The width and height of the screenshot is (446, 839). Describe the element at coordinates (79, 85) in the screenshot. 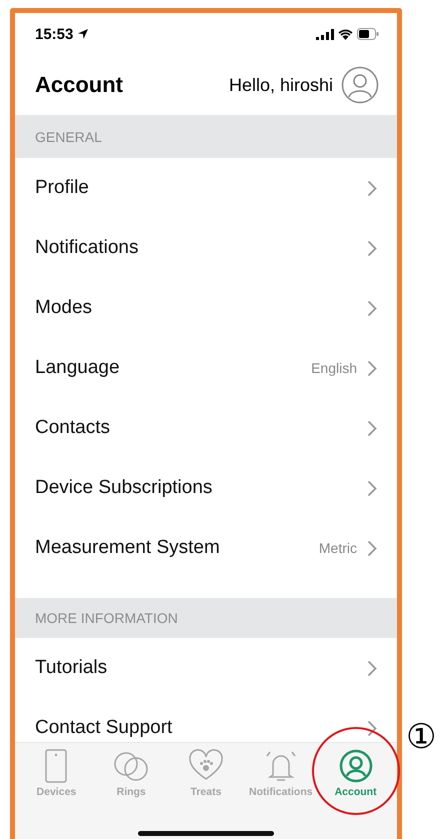

I see `page-title: Account` at that location.